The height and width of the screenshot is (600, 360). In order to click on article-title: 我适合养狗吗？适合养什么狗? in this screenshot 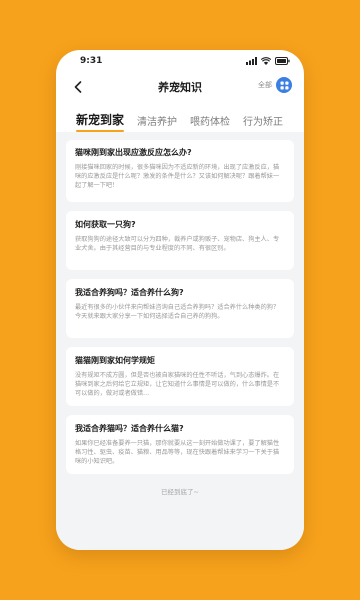, I will do `click(129, 292)`.